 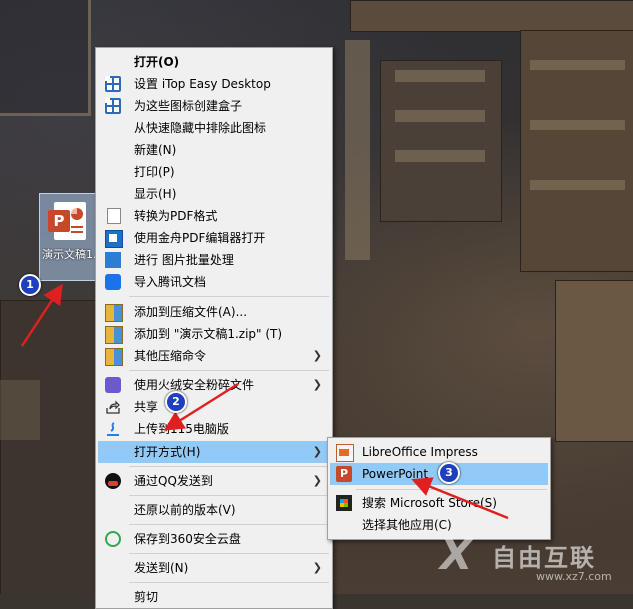 I want to click on batch-image-icon, so click(x=113, y=260).